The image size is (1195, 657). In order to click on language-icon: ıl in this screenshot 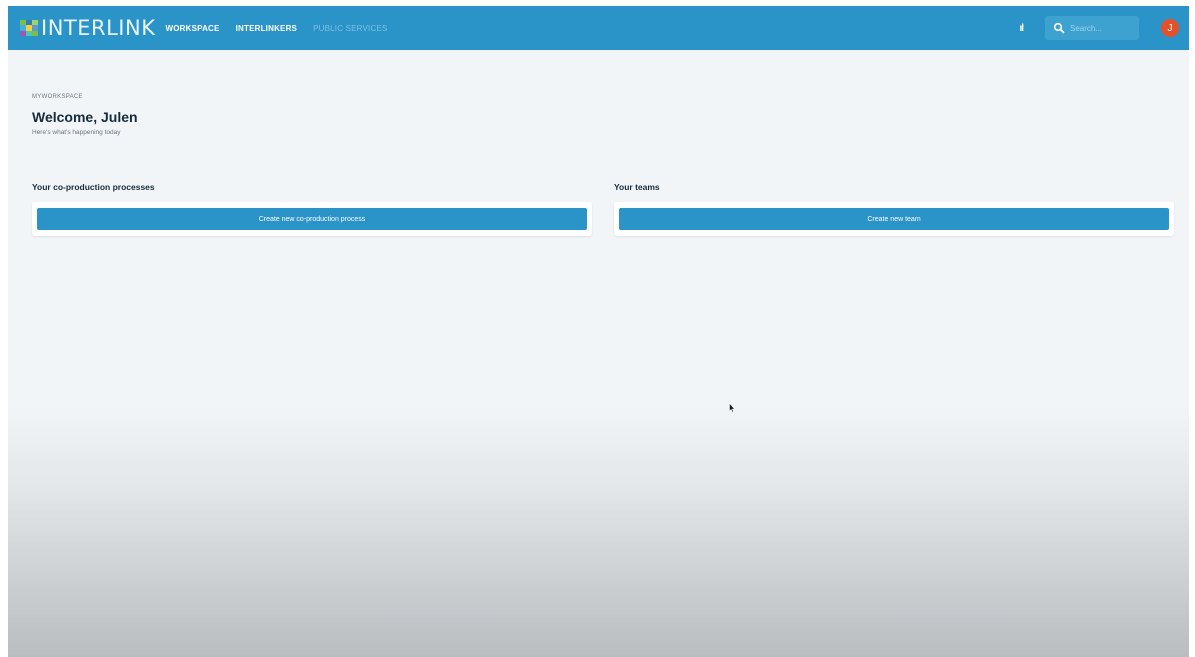, I will do `click(1021, 28)`.